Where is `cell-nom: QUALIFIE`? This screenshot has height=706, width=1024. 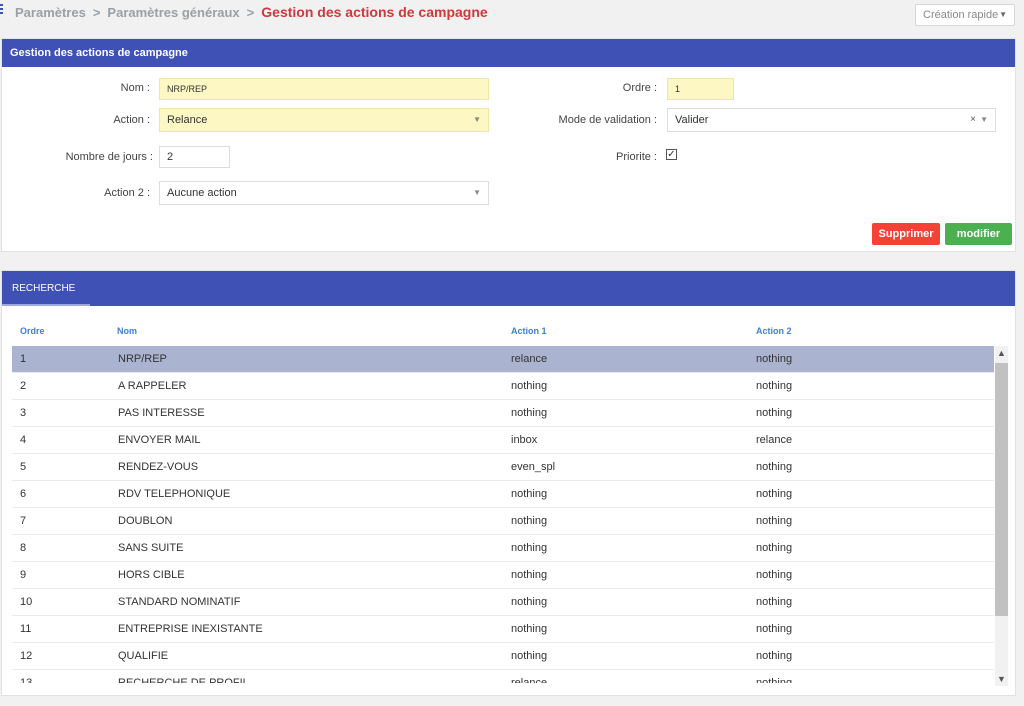
cell-nom: QUALIFIE is located at coordinates (143, 656).